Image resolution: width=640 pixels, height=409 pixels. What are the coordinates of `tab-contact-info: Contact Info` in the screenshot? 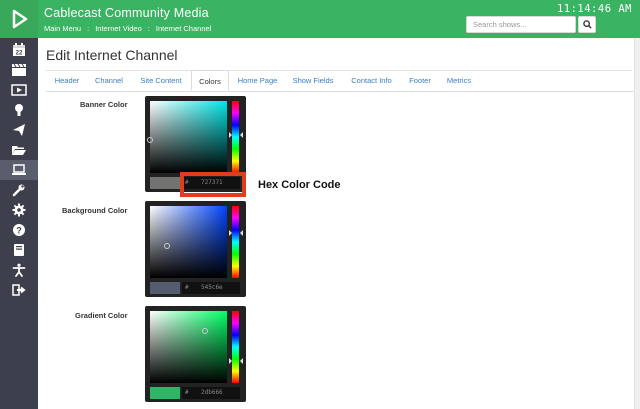 It's located at (371, 80).